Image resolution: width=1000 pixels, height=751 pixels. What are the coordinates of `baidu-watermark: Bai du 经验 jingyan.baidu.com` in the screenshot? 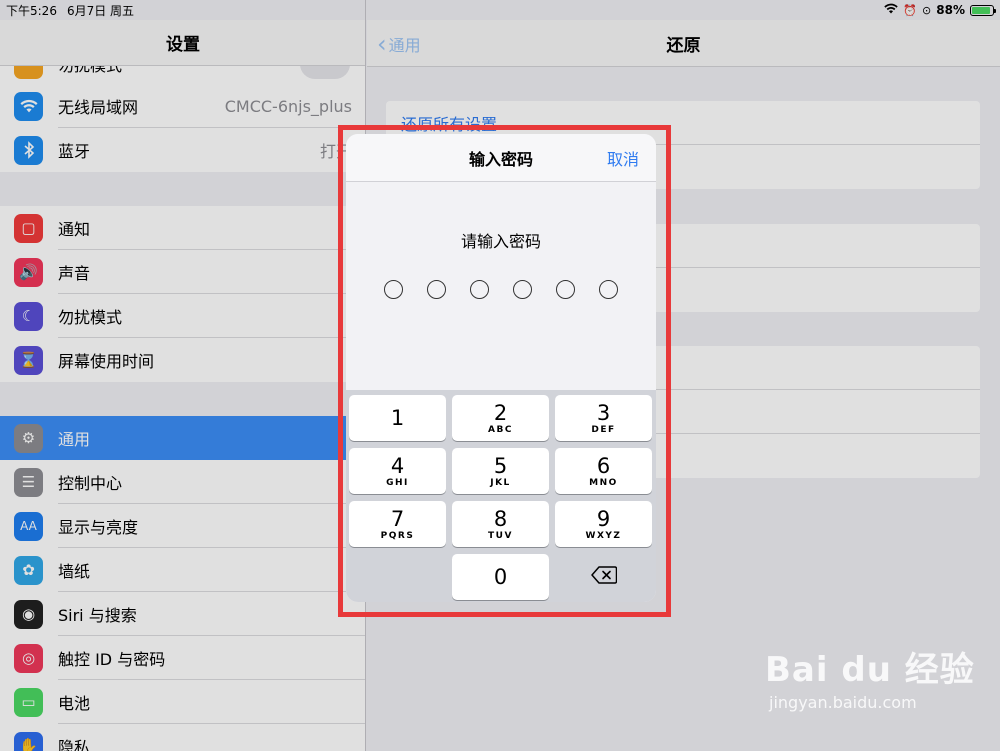 It's located at (880, 687).